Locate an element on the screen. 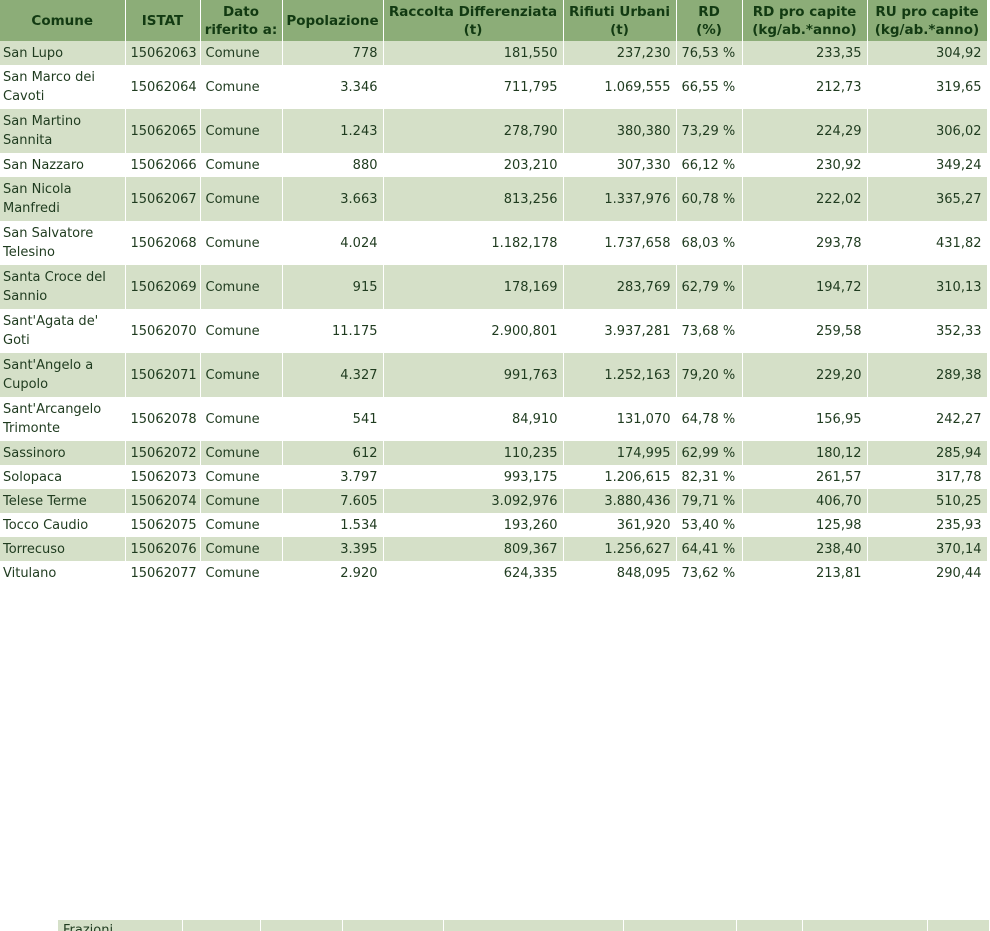 This screenshot has width=990, height=931. istat-cell: 15062067 is located at coordinates (163, 199).